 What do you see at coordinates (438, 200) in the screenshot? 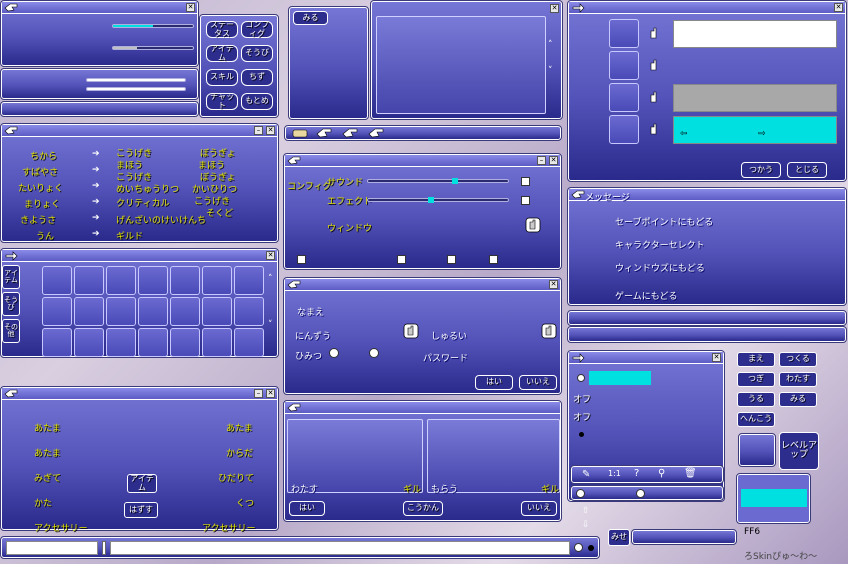
I see `effect-slider` at bounding box center [438, 200].